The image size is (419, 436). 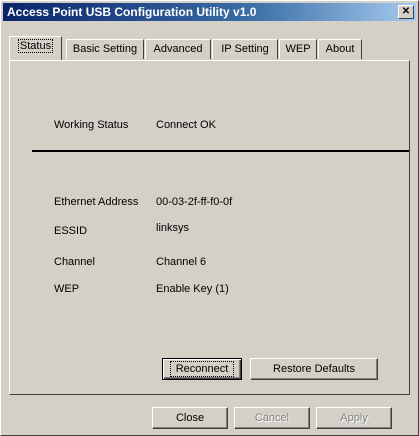 I want to click on close-icon: ✕, so click(x=406, y=12).